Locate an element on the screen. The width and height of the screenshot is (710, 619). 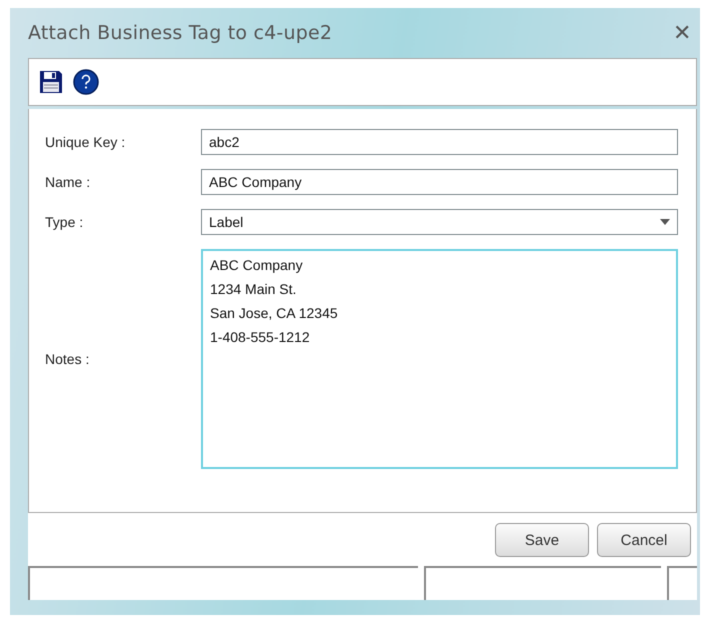
dialog-button: Save is located at coordinates (542, 540).